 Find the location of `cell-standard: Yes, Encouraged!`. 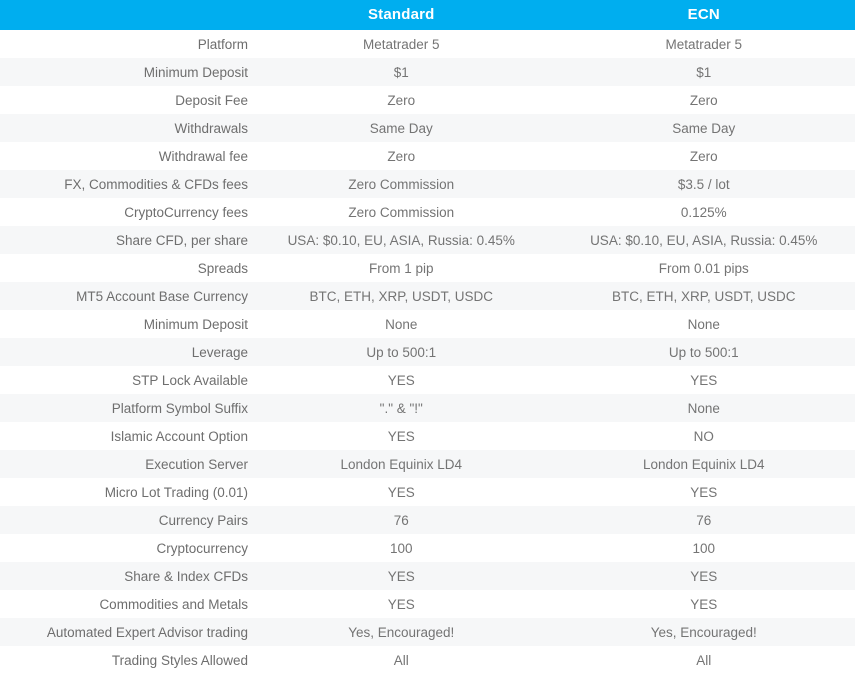

cell-standard: Yes, Encouraged! is located at coordinates (401, 632).